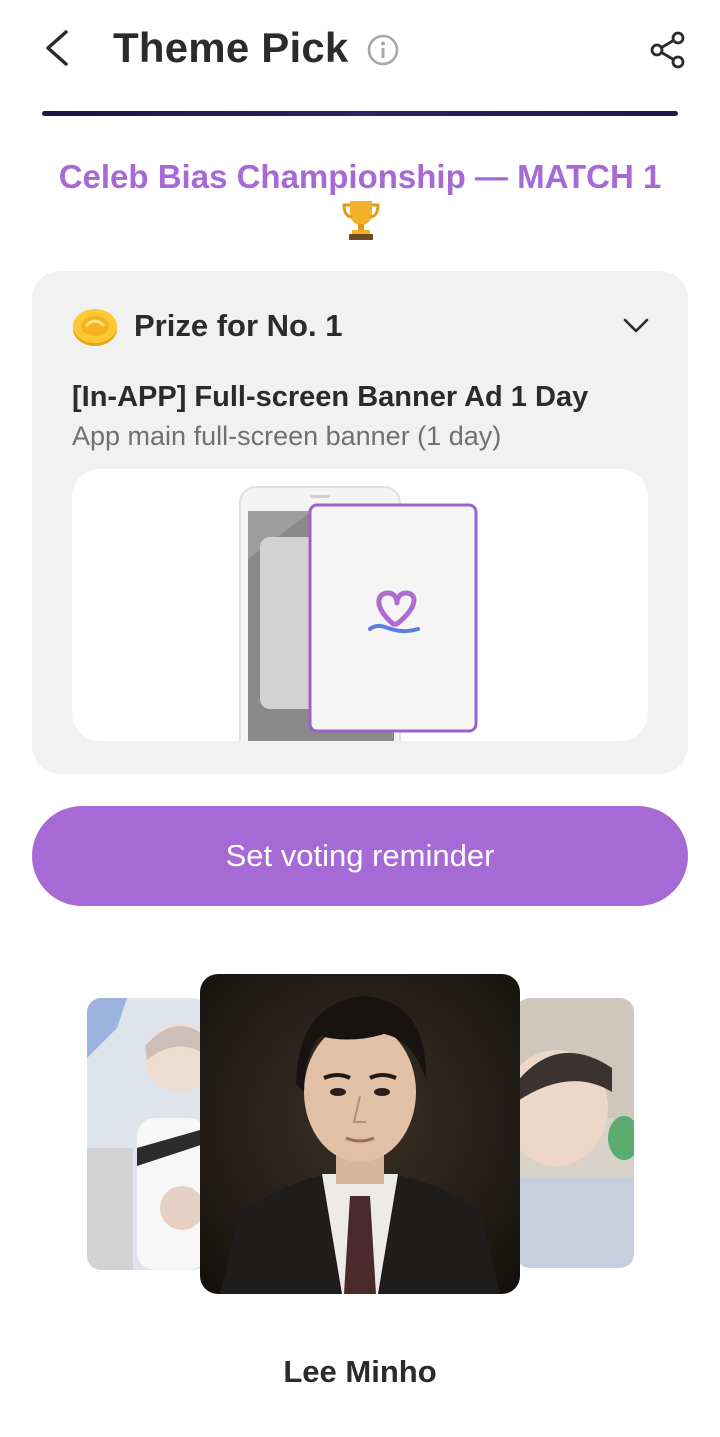 The image size is (720, 1437). I want to click on coin-icon, so click(95, 327).